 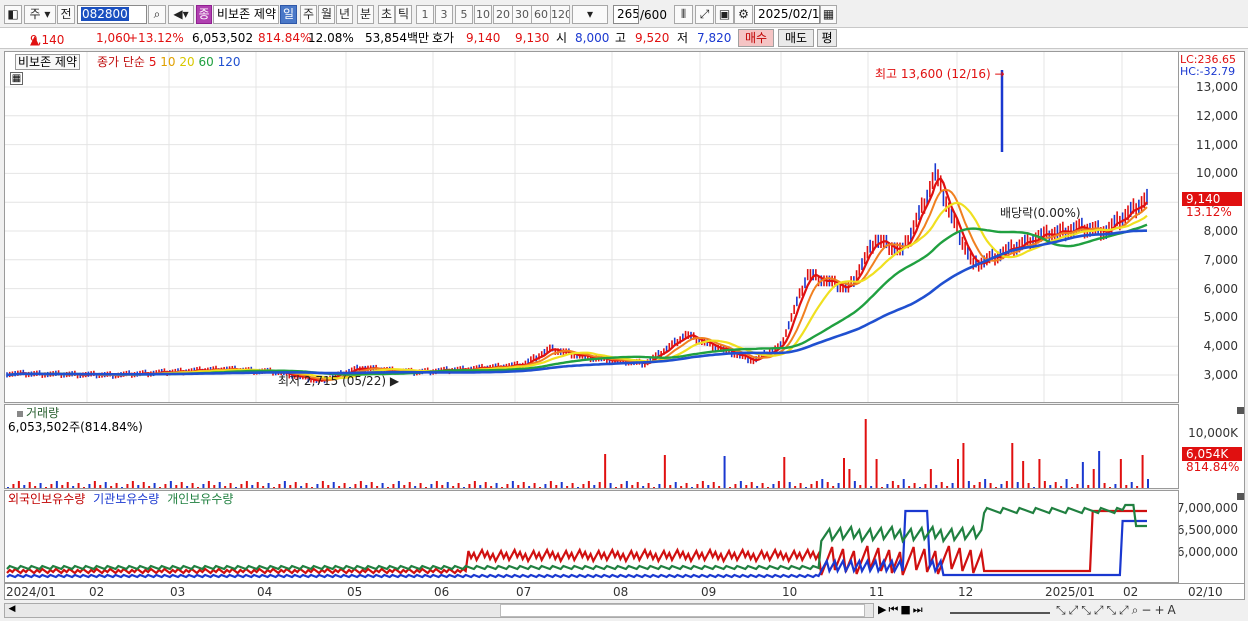 I want to click on period-button: 분, so click(x=365, y=14).